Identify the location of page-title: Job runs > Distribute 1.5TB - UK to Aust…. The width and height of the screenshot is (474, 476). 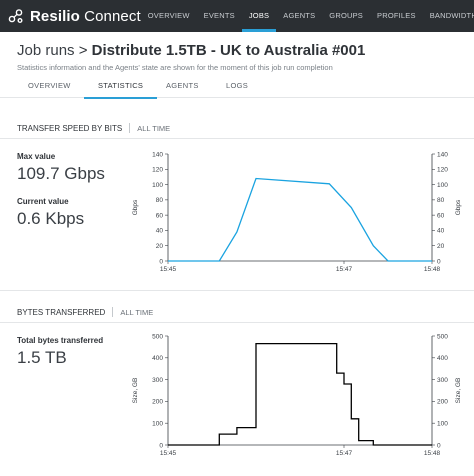
(191, 50).